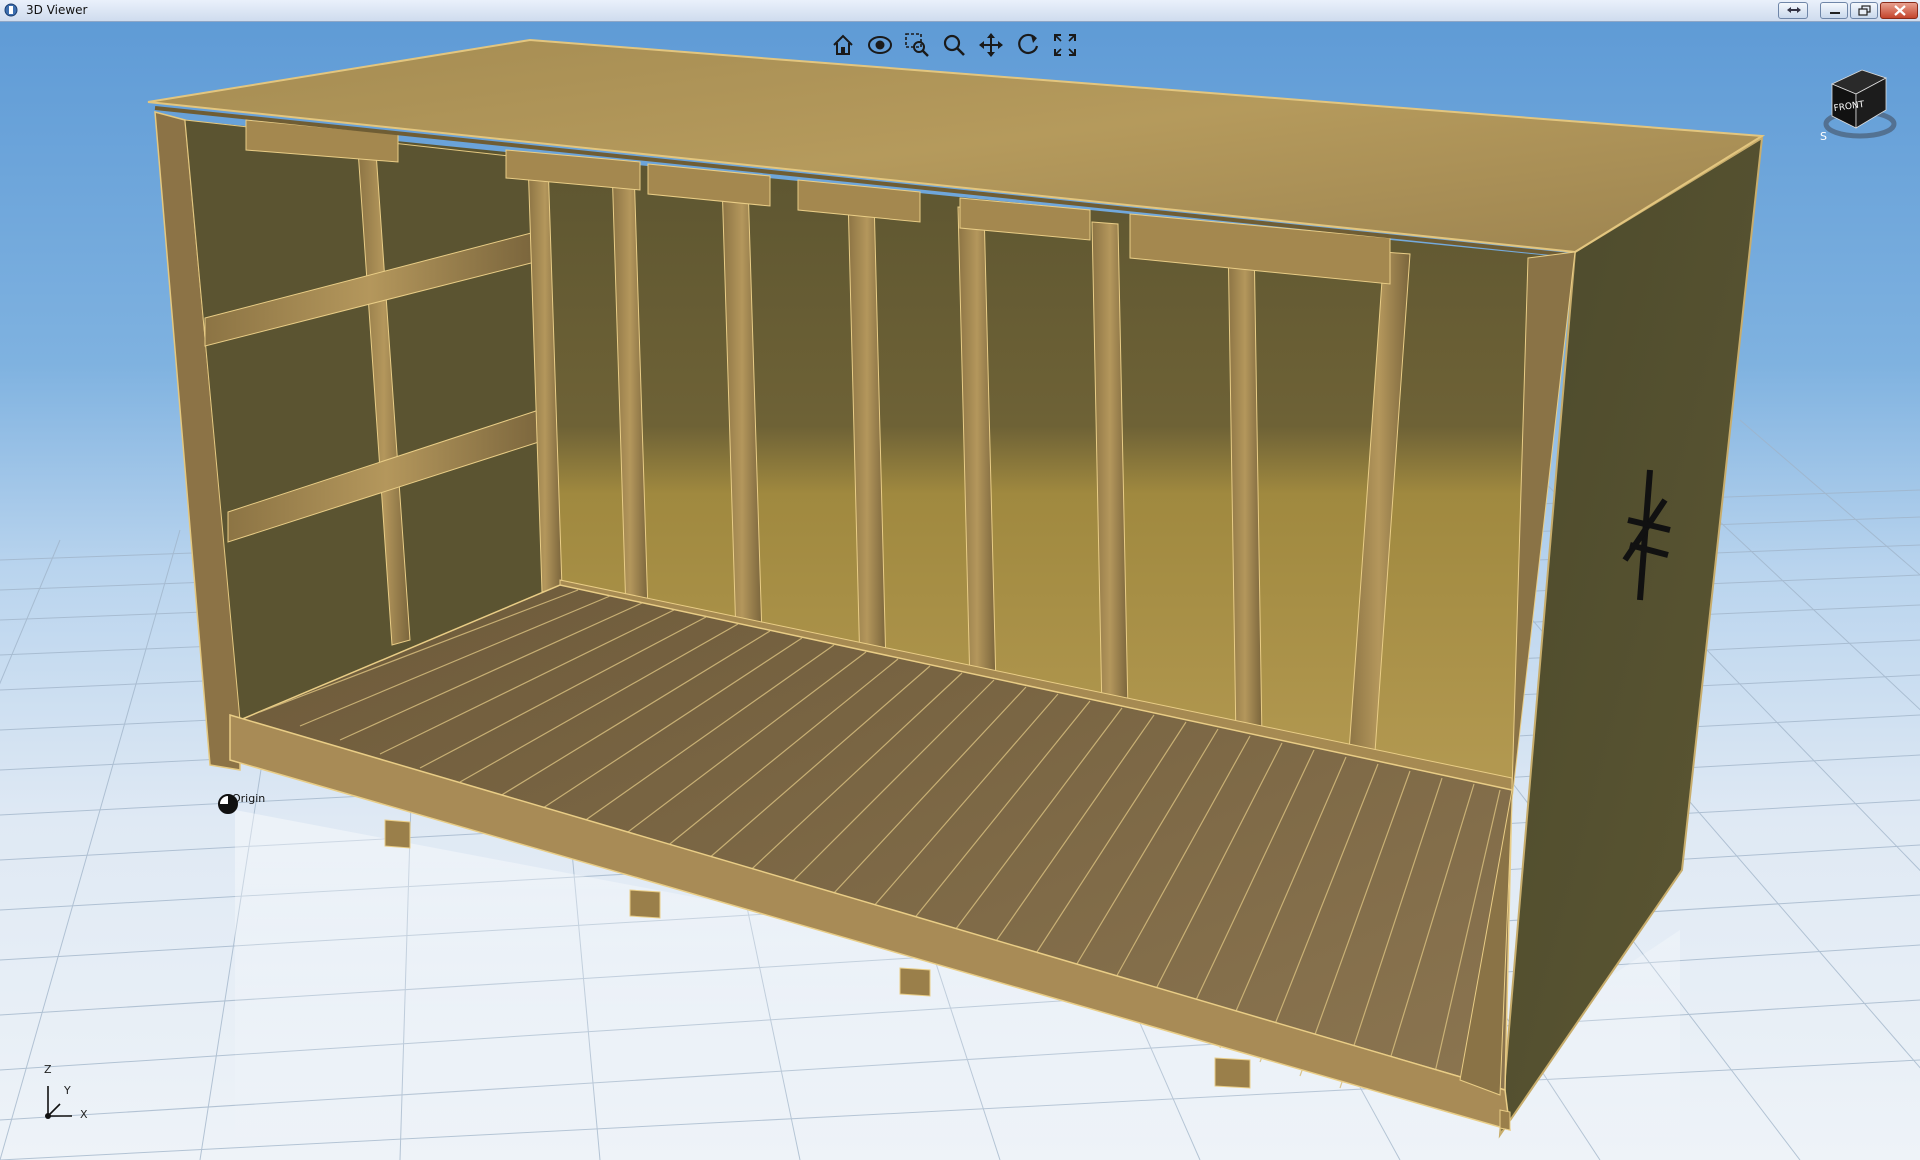 This screenshot has width=1920, height=1160. What do you see at coordinates (1858, 106) in the screenshot?
I see `view-cube-icon: FRONT S` at bounding box center [1858, 106].